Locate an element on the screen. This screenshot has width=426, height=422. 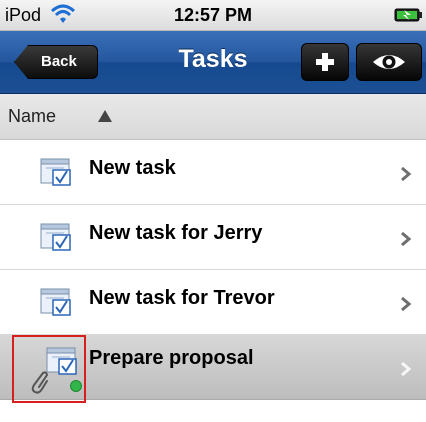
battery-icon is located at coordinates (408, 15).